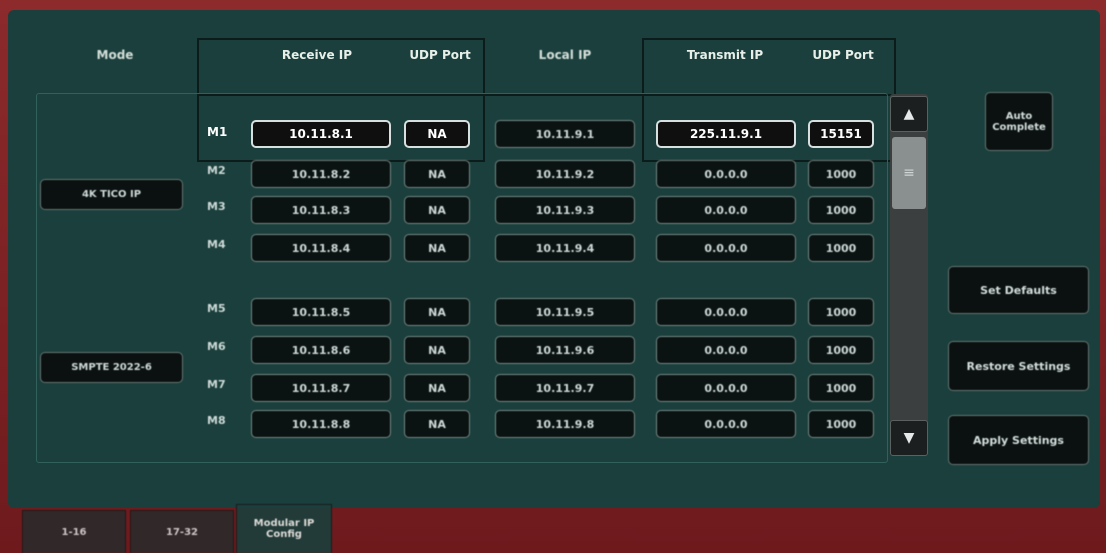 This screenshot has width=1106, height=553. Describe the element at coordinates (565, 210) in the screenshot. I see `local-ip-field: 10.11.9.3` at that location.